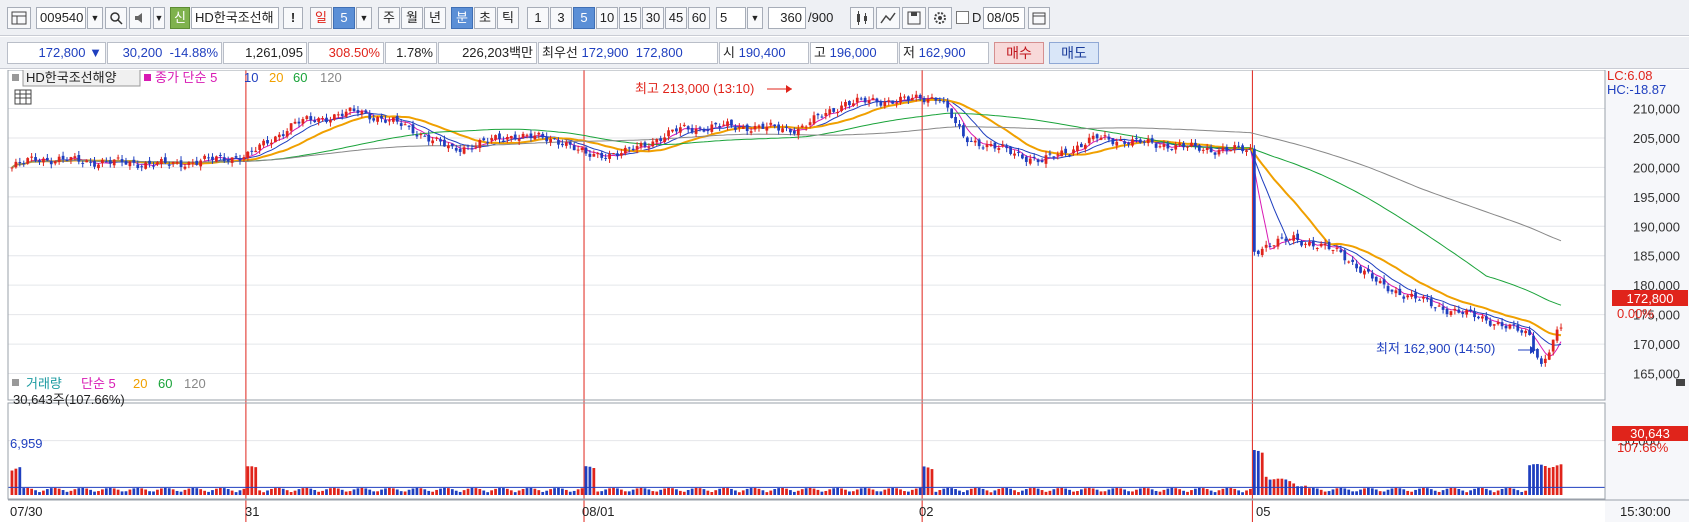 This screenshot has width=1689, height=522. I want to click on layout-icon, so click(19, 18).